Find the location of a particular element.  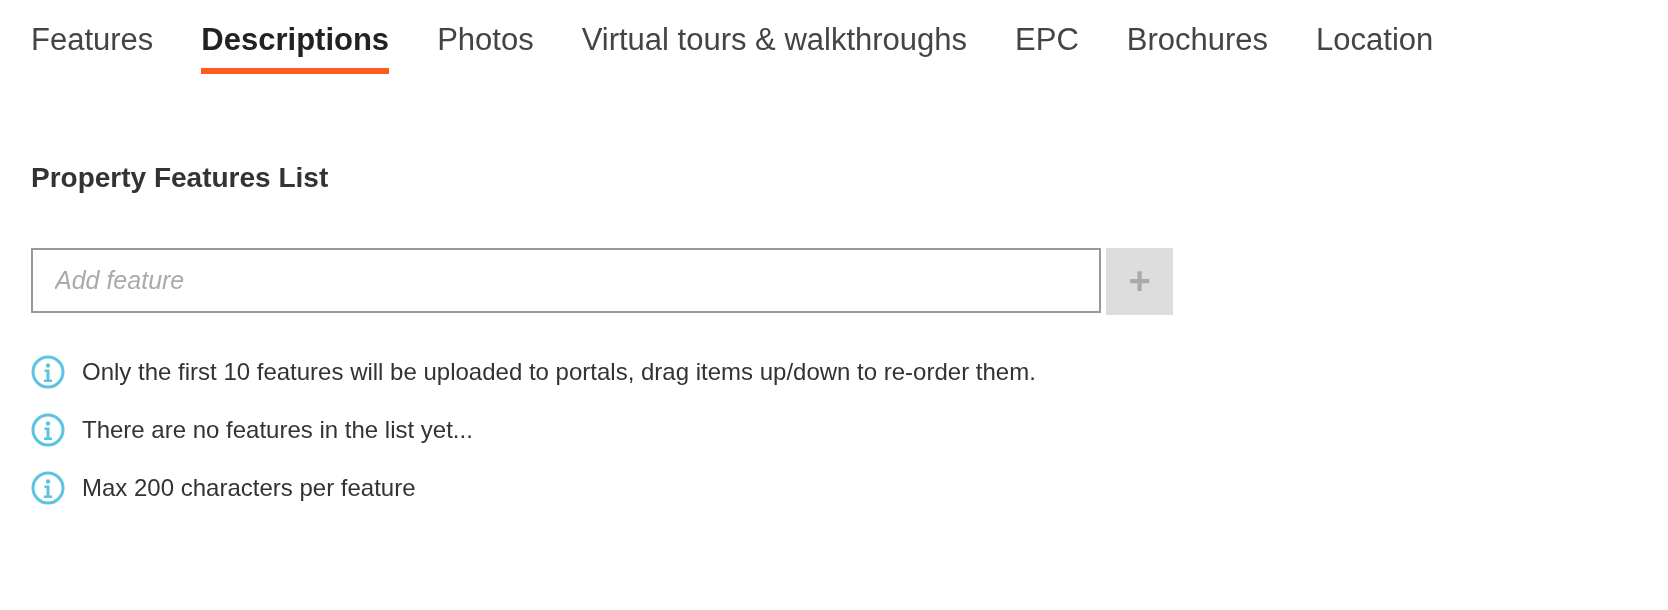

tab: Virtual tours & walkthroughs is located at coordinates (774, 48).